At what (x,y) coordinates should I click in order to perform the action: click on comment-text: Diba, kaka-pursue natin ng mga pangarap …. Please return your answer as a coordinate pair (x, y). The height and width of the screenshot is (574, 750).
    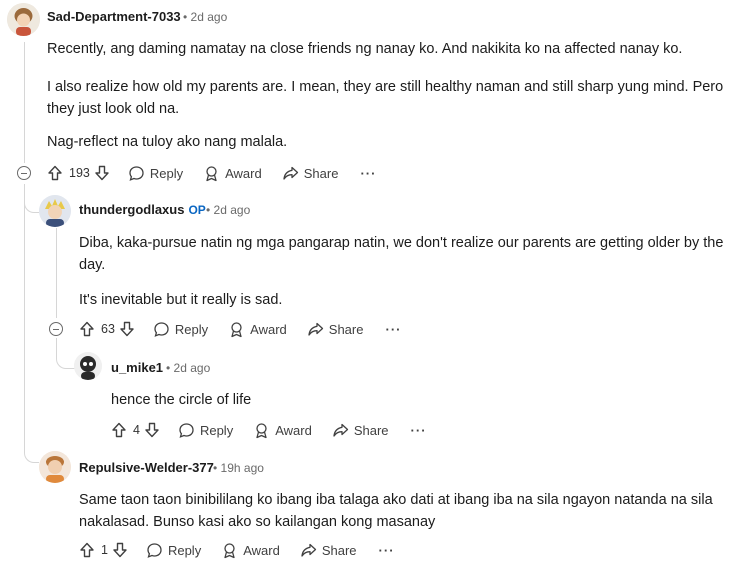
    Looking at the image, I should click on (401, 254).